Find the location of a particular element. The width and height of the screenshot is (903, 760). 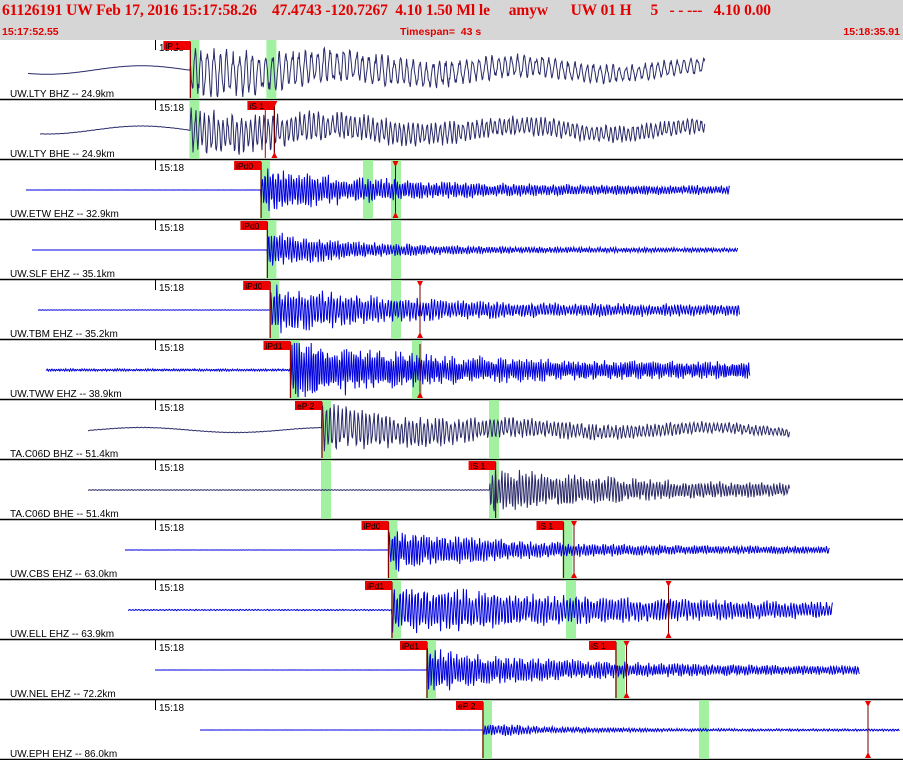

trace-row: 15:18 iS 1 UW.LTY BHE -- 24.9km is located at coordinates (451, 130).